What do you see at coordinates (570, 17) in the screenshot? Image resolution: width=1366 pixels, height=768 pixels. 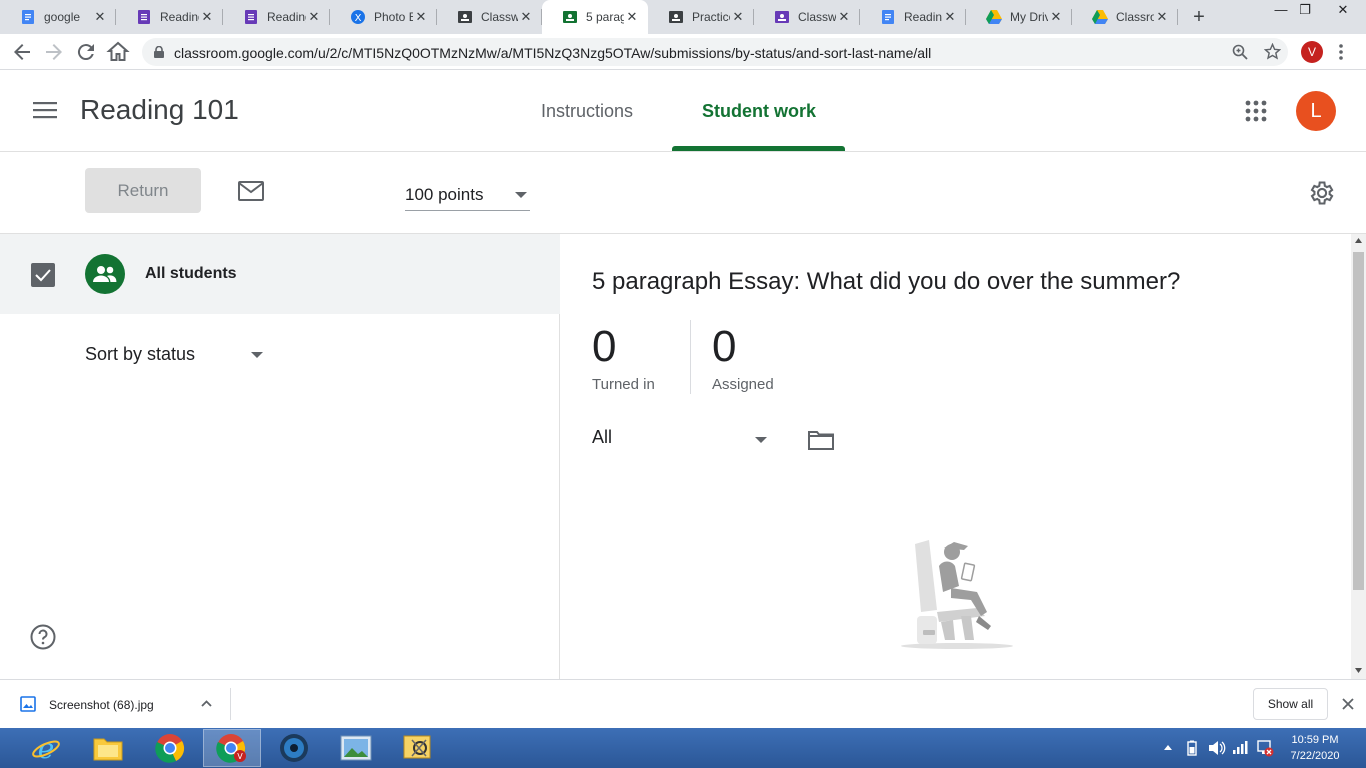 I see `classroom-icon` at bounding box center [570, 17].